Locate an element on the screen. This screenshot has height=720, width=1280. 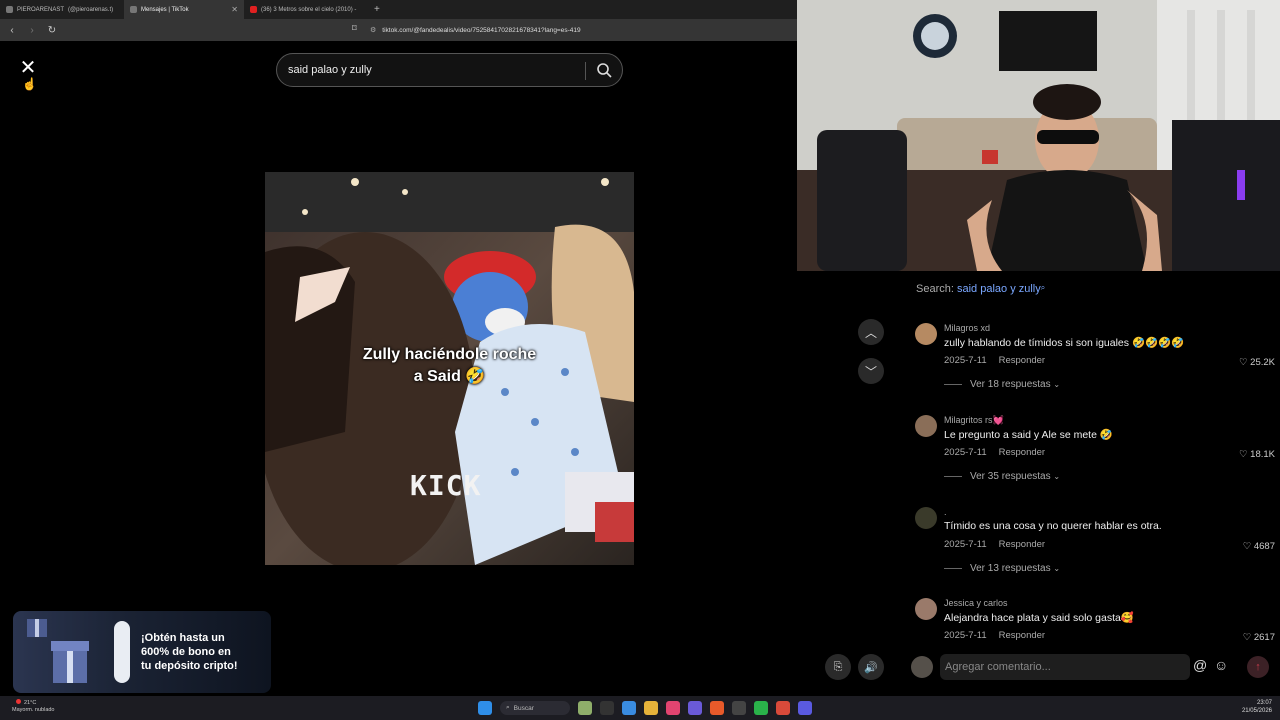
back-icon: ‹ is located at coordinates (12, 30).